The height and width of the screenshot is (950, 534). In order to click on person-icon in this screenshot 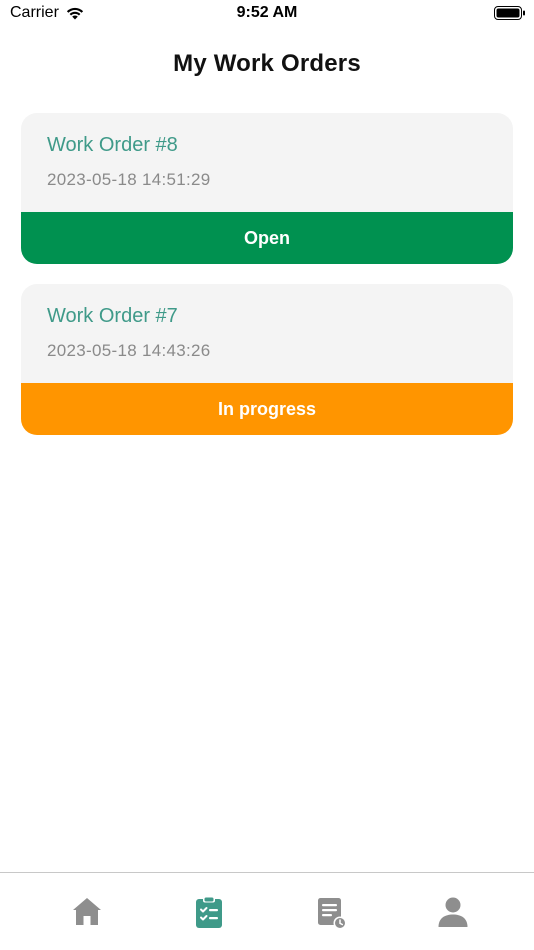, I will do `click(453, 912)`.